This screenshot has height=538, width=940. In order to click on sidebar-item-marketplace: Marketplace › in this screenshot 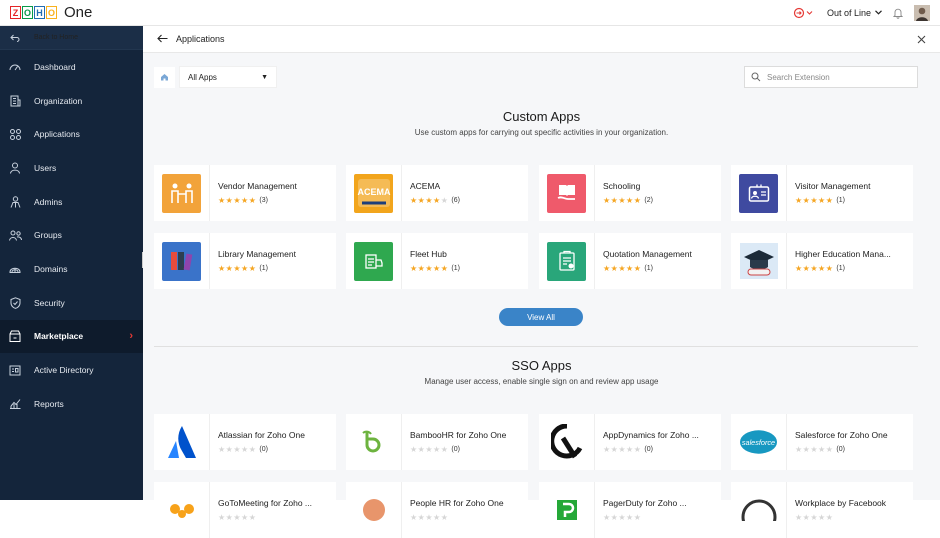, I will do `click(71, 336)`.